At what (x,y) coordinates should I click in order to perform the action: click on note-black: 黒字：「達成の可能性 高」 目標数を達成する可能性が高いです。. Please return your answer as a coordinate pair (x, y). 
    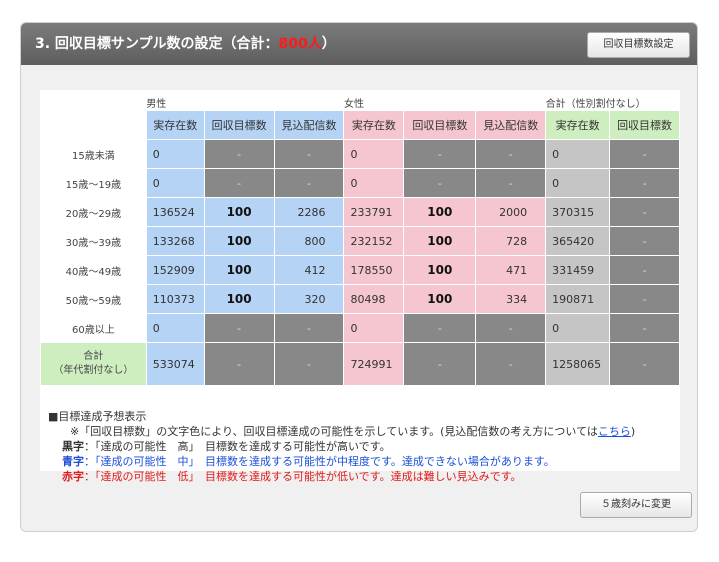
    Looking at the image, I should click on (372, 446).